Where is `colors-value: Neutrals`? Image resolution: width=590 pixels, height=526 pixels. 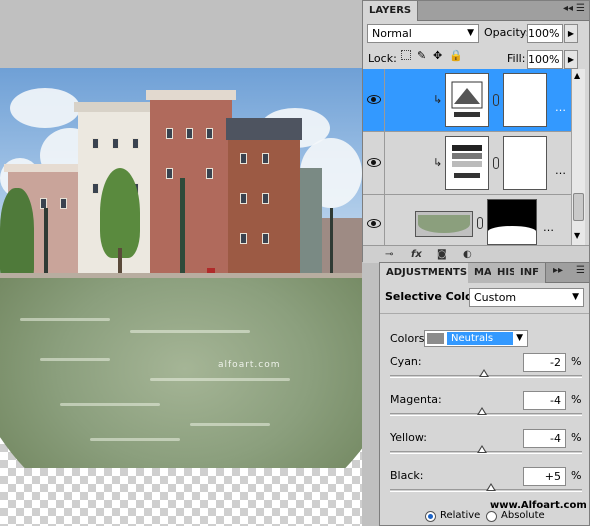
colors-value: Neutrals is located at coordinates (480, 338).